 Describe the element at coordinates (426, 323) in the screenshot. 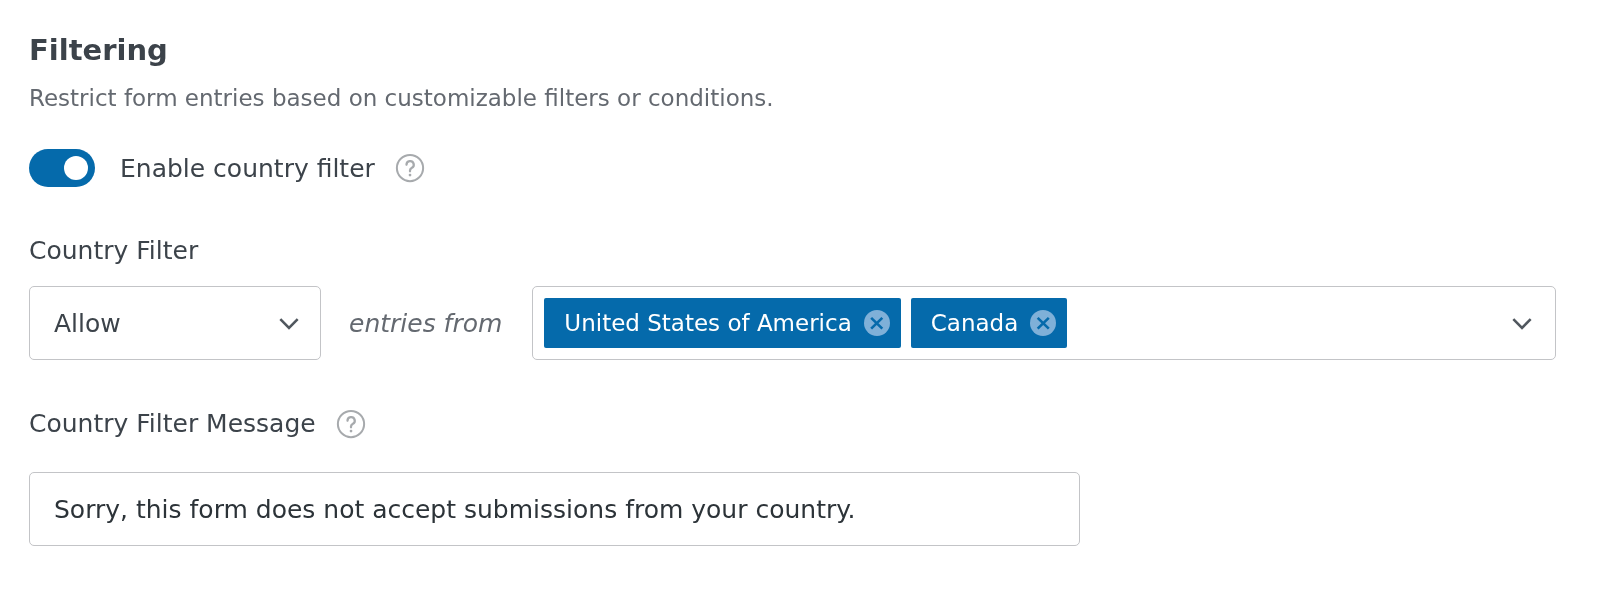

I see `connector-text: entries from` at that location.